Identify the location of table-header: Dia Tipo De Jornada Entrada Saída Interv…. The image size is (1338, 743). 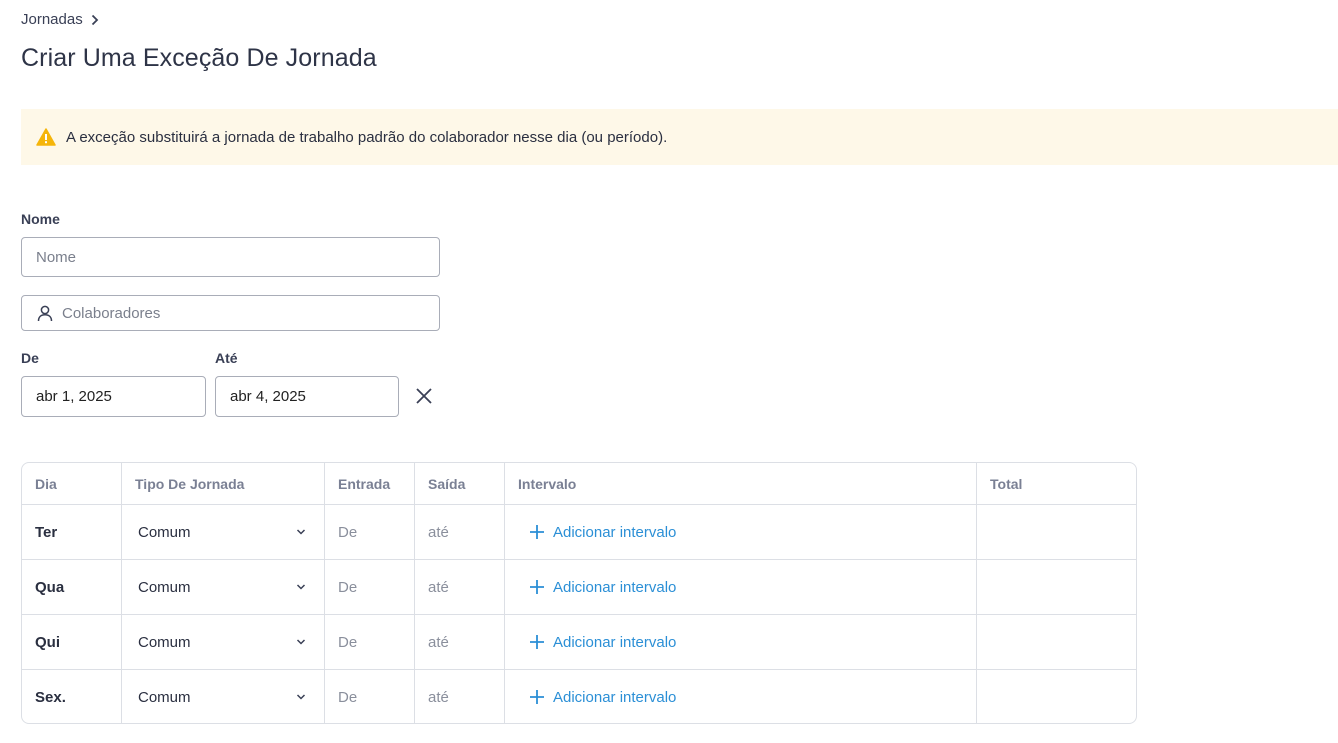
(579, 483).